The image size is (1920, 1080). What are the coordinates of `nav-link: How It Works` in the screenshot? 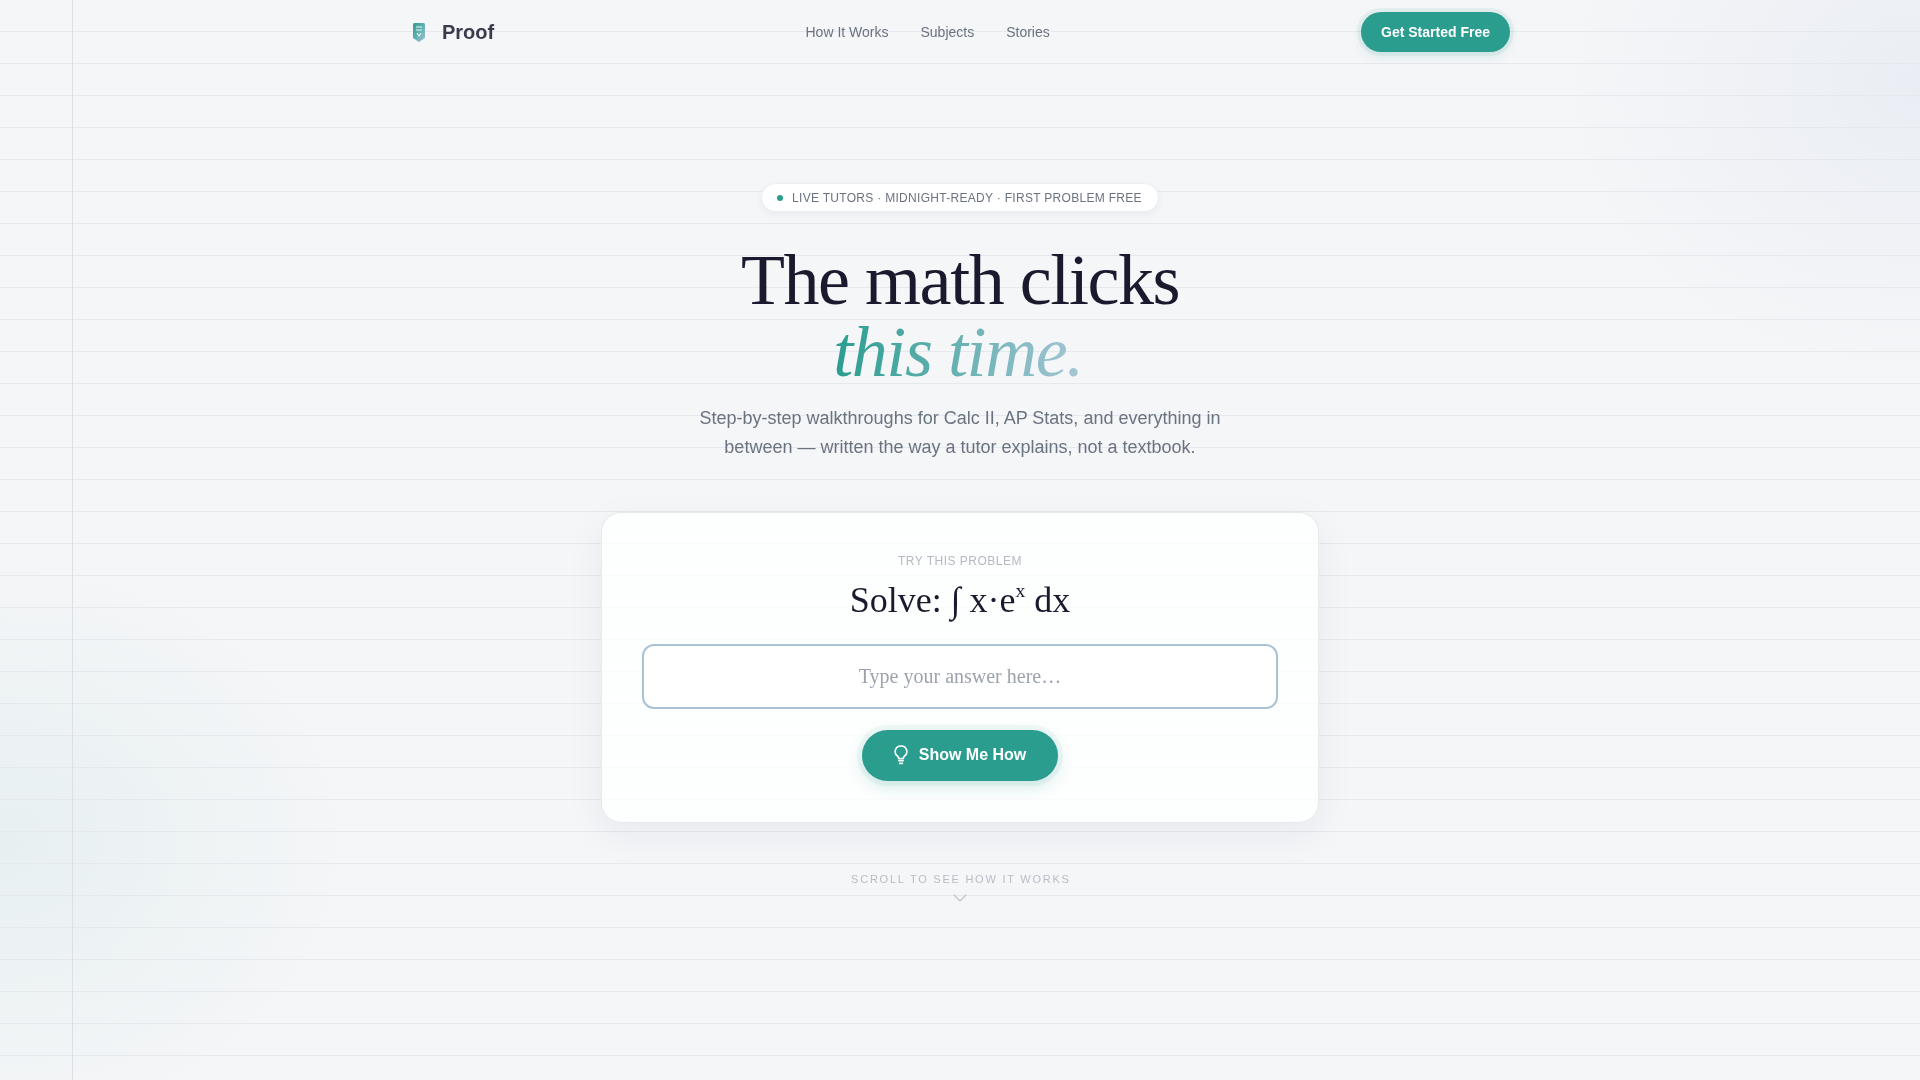 It's located at (847, 32).